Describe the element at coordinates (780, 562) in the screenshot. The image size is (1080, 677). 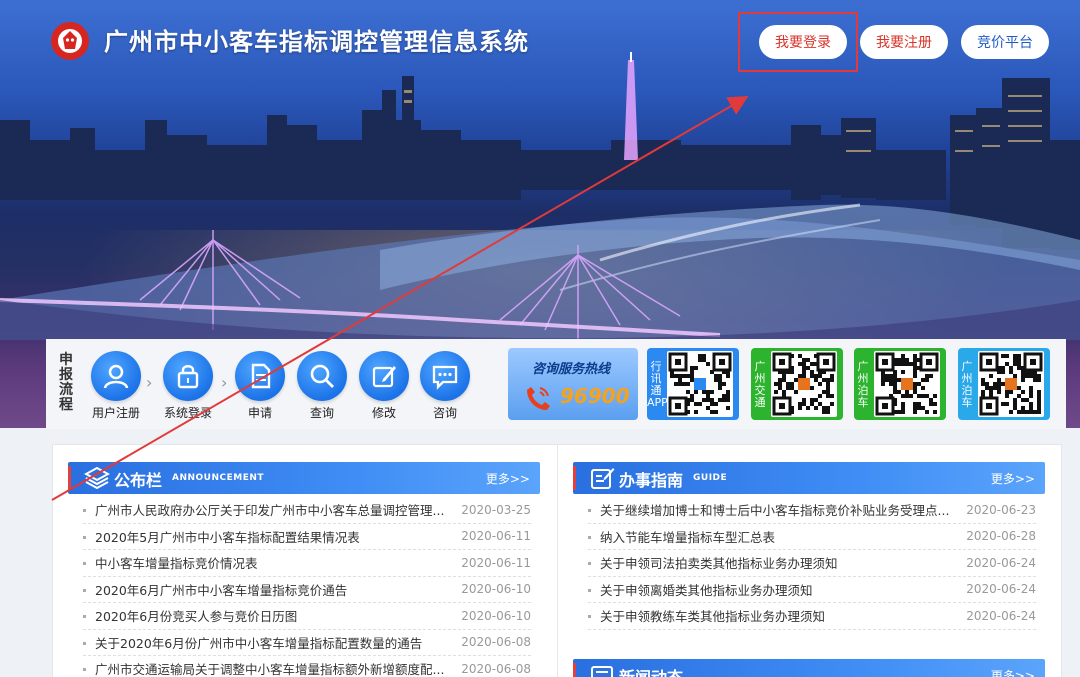
I see `list-item-title: 关于申领司法拍卖类其他指标业务办理须知` at that location.